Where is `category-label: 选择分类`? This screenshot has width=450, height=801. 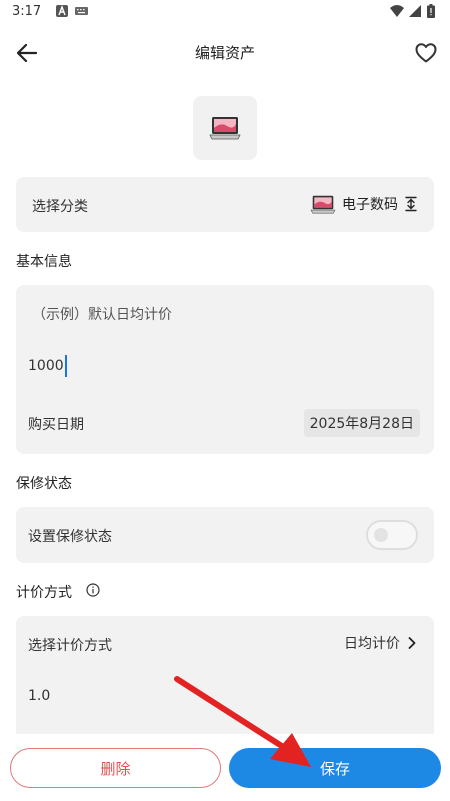
category-label: 选择分类 is located at coordinates (60, 207).